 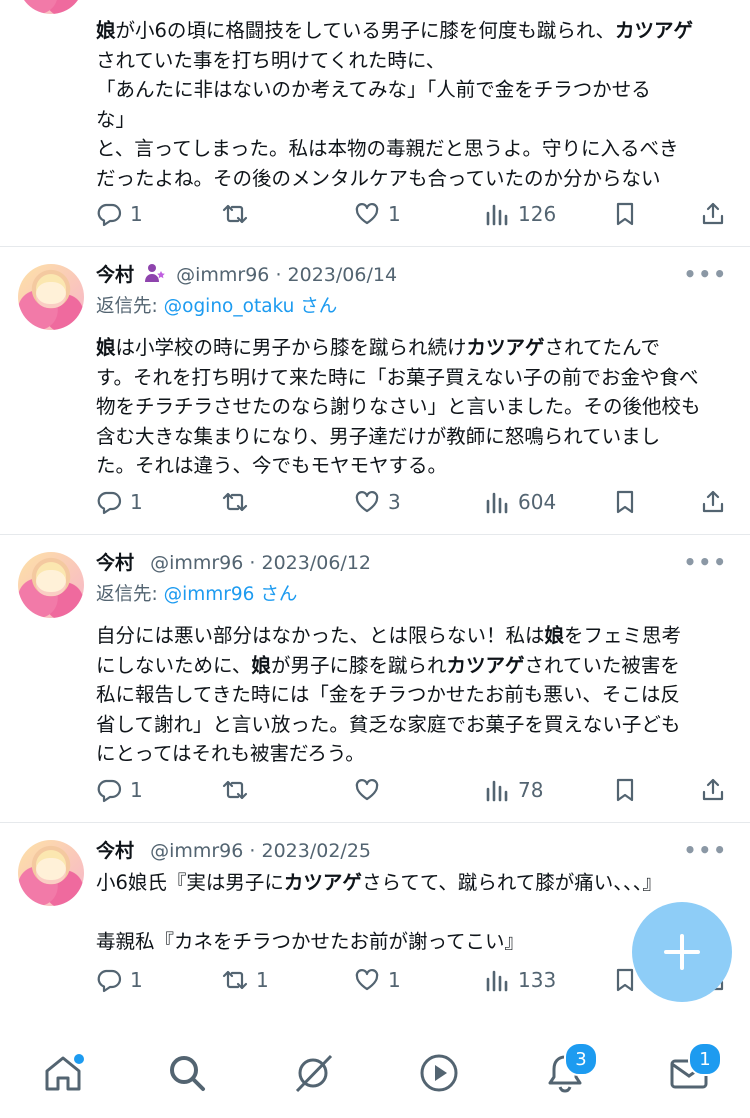 I want to click on views-icon, so click(x=497, y=502).